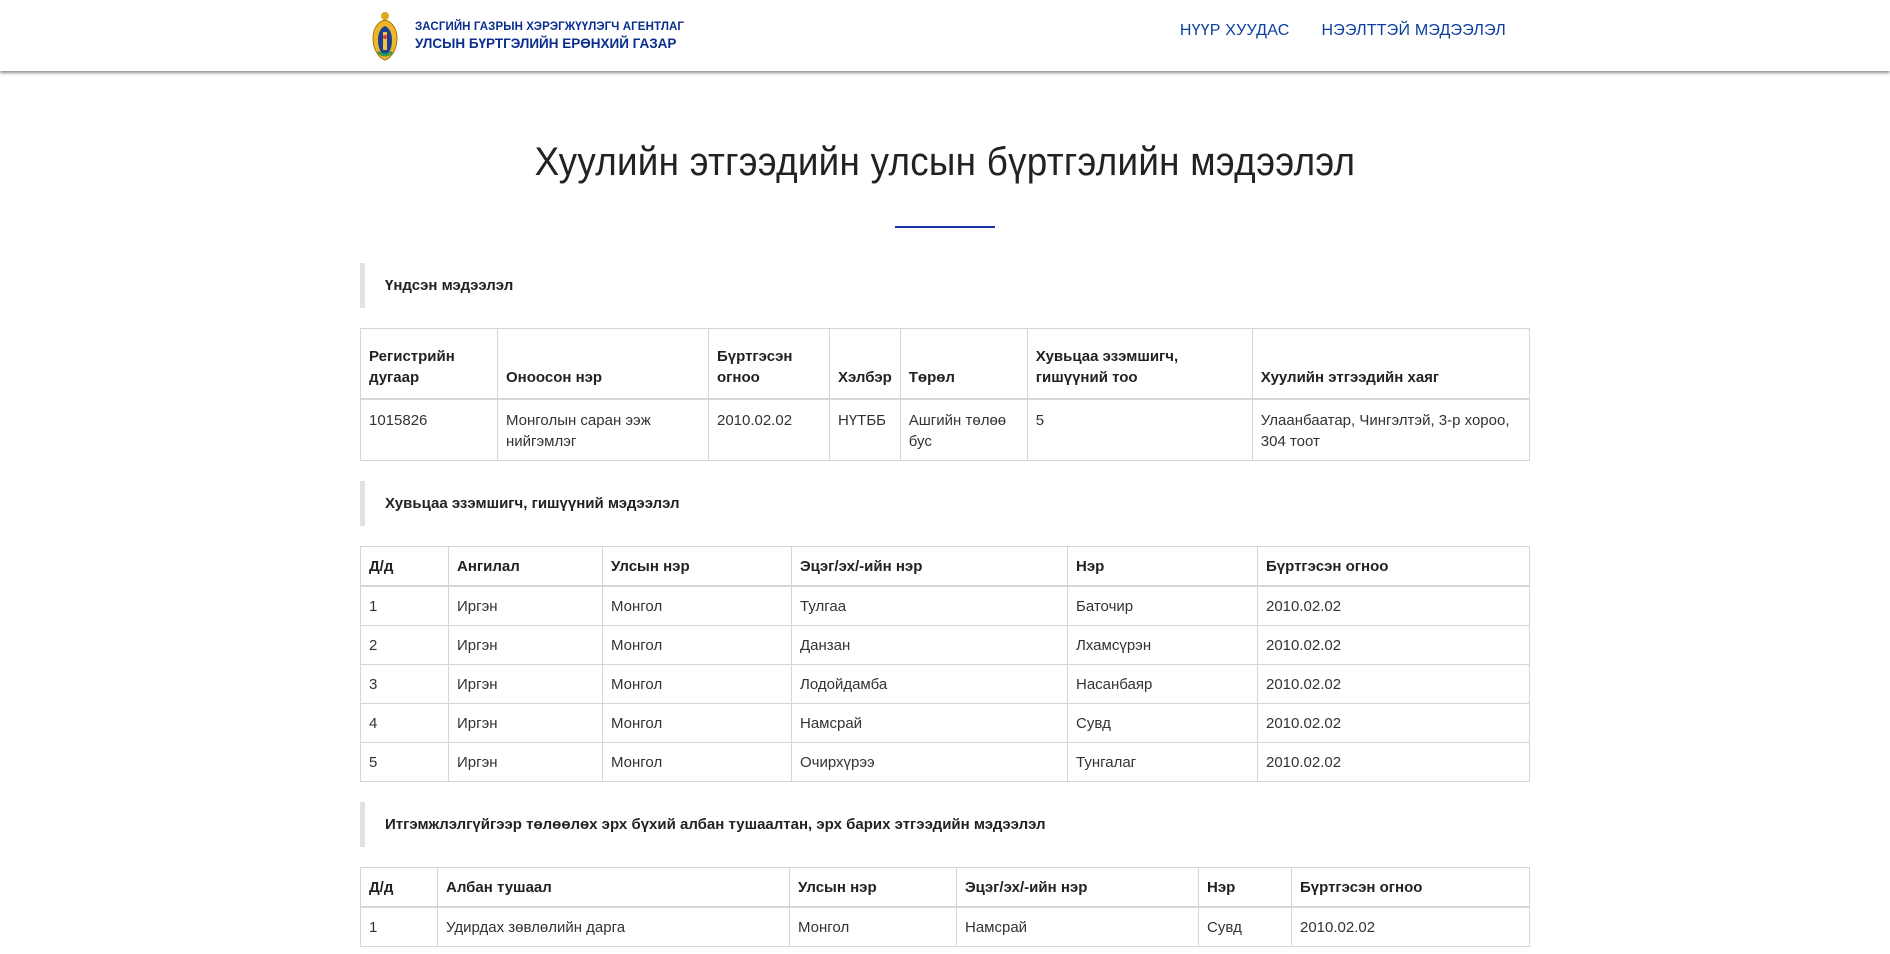 The height and width of the screenshot is (954, 1890). Describe the element at coordinates (1391, 364) in the screenshot. I see `col-header-address: Хуулийн этгээдийн хаяг` at that location.